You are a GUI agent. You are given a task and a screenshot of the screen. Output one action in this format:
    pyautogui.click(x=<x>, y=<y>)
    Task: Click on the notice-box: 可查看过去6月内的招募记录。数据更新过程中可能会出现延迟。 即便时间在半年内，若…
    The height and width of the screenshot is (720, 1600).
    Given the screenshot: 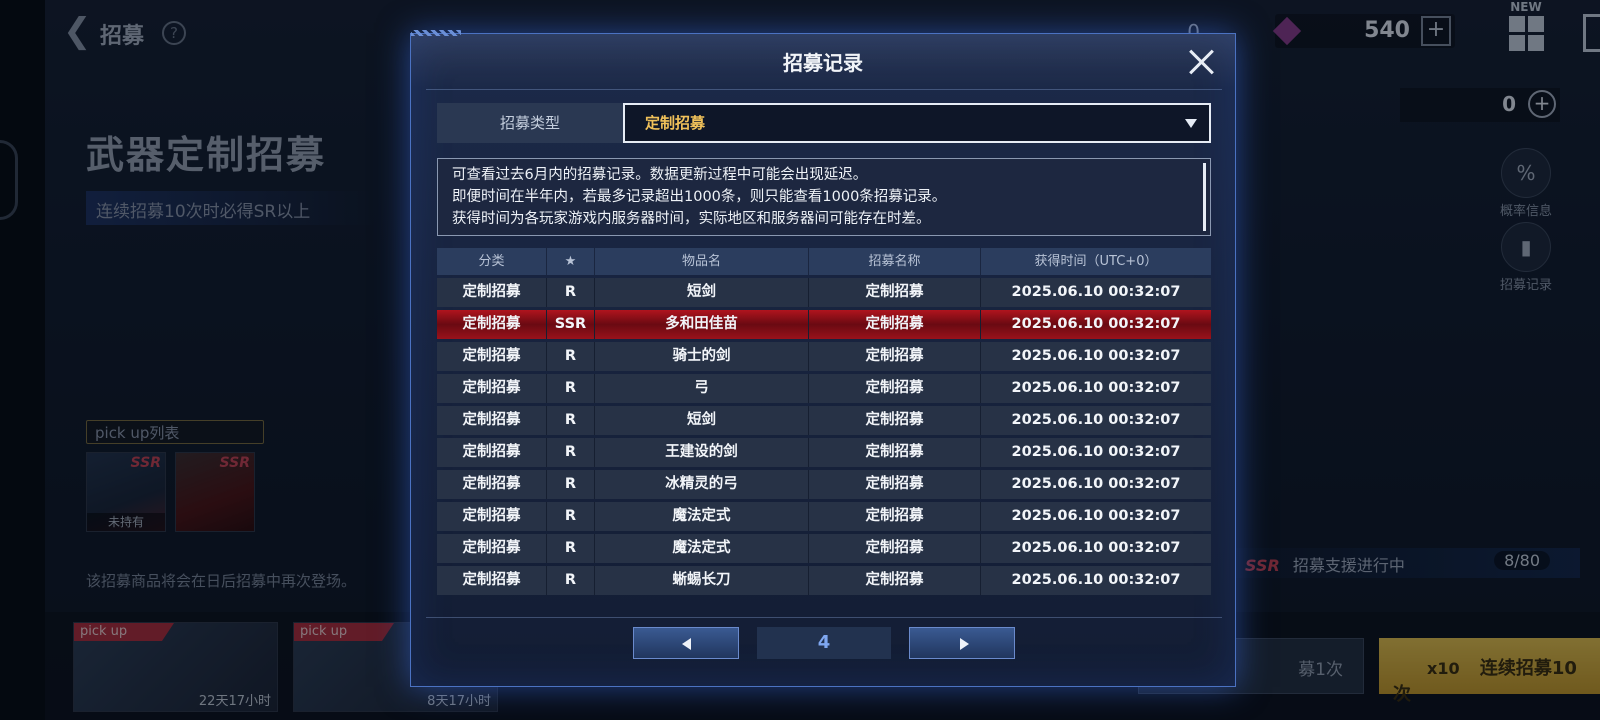 What is the action you would take?
    pyautogui.click(x=824, y=197)
    